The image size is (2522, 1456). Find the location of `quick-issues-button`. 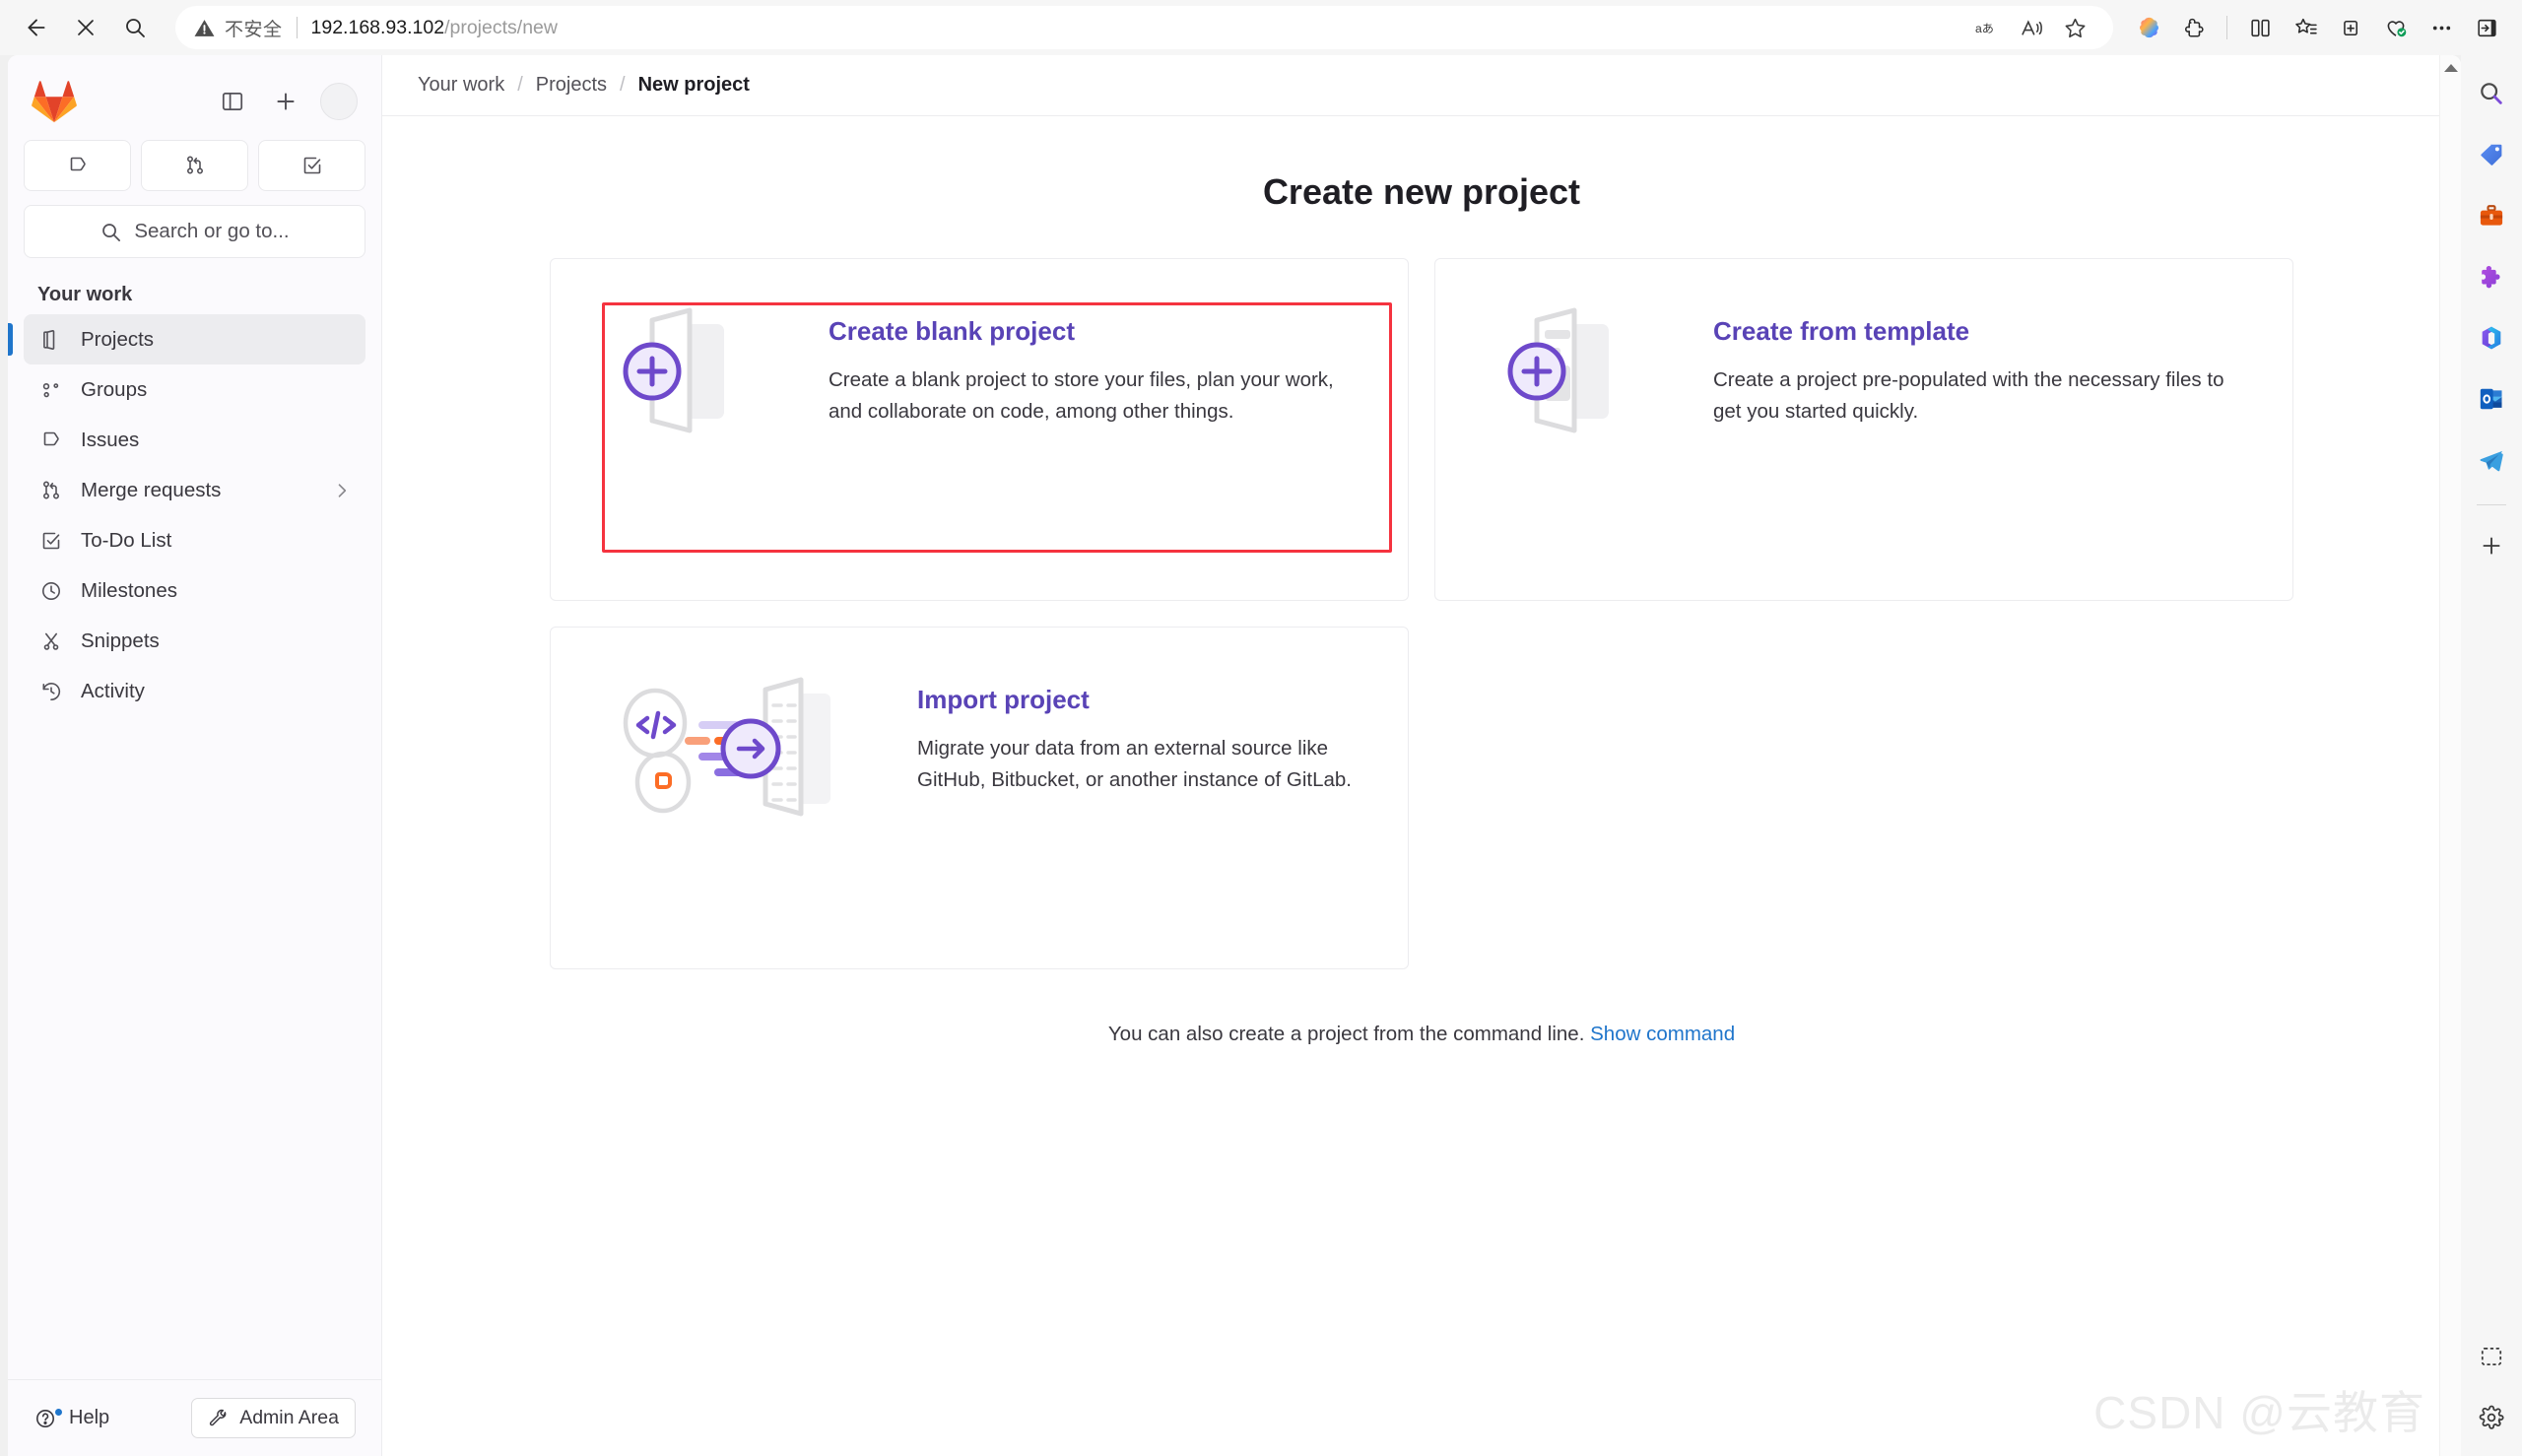

quick-issues-button is located at coordinates (77, 165).